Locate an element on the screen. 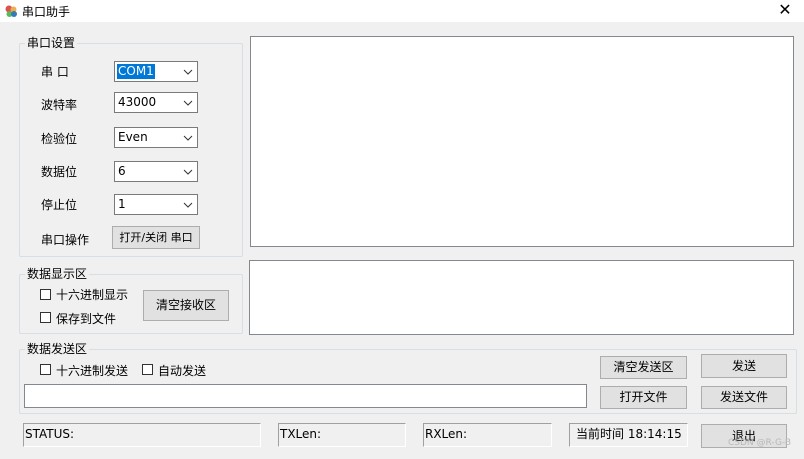 Image resolution: width=804 pixels, height=459 pixels. watermark-text: CSDN @R-G-B is located at coordinates (760, 443).